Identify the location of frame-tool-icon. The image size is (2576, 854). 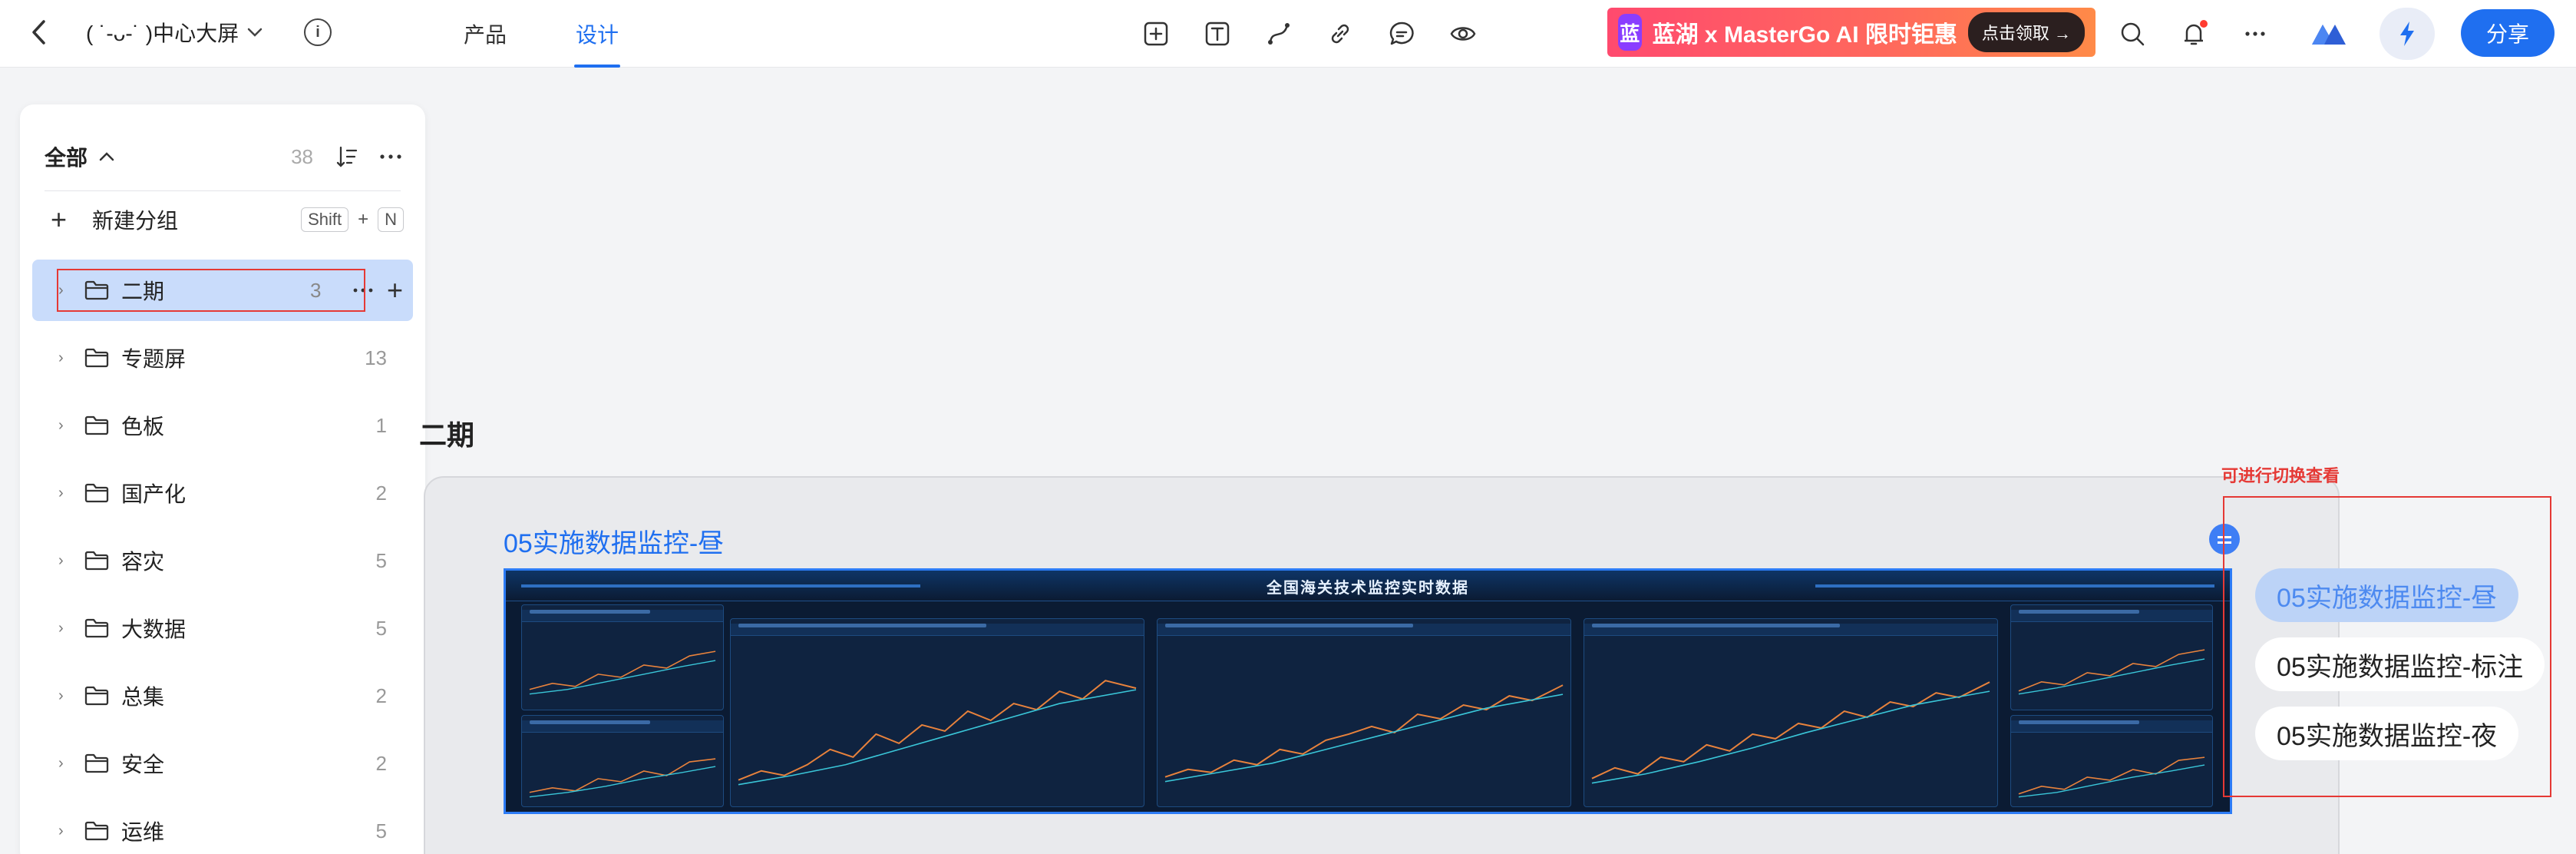
(1156, 34).